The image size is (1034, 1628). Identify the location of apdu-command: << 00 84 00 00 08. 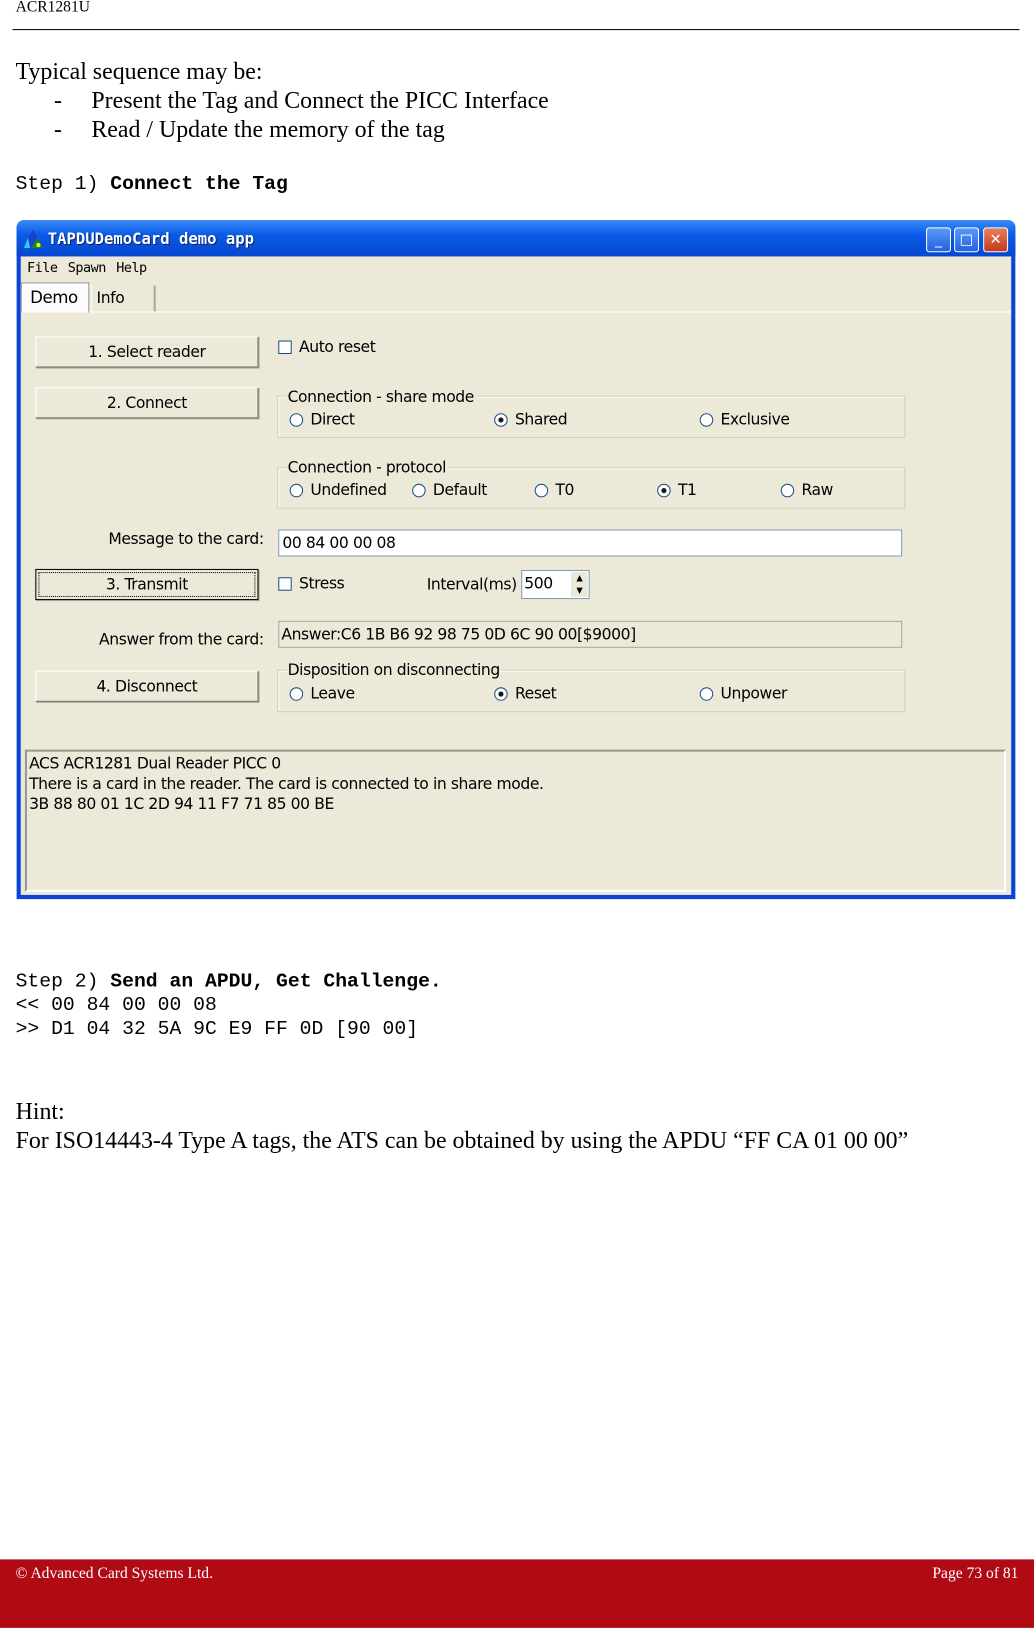
(116, 1005).